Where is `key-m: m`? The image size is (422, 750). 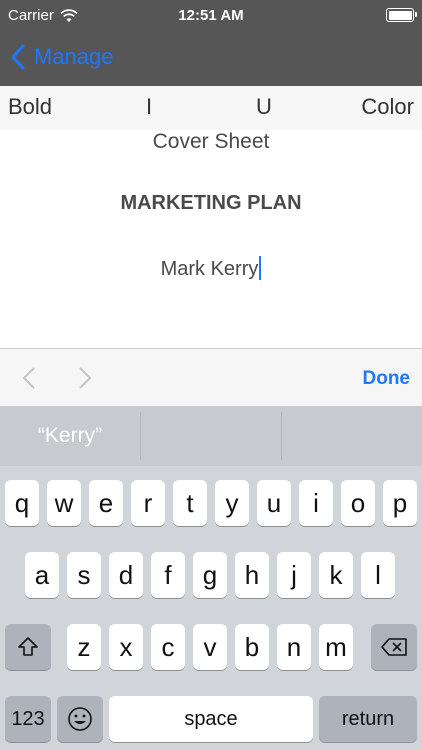 key-m: m is located at coordinates (336, 647).